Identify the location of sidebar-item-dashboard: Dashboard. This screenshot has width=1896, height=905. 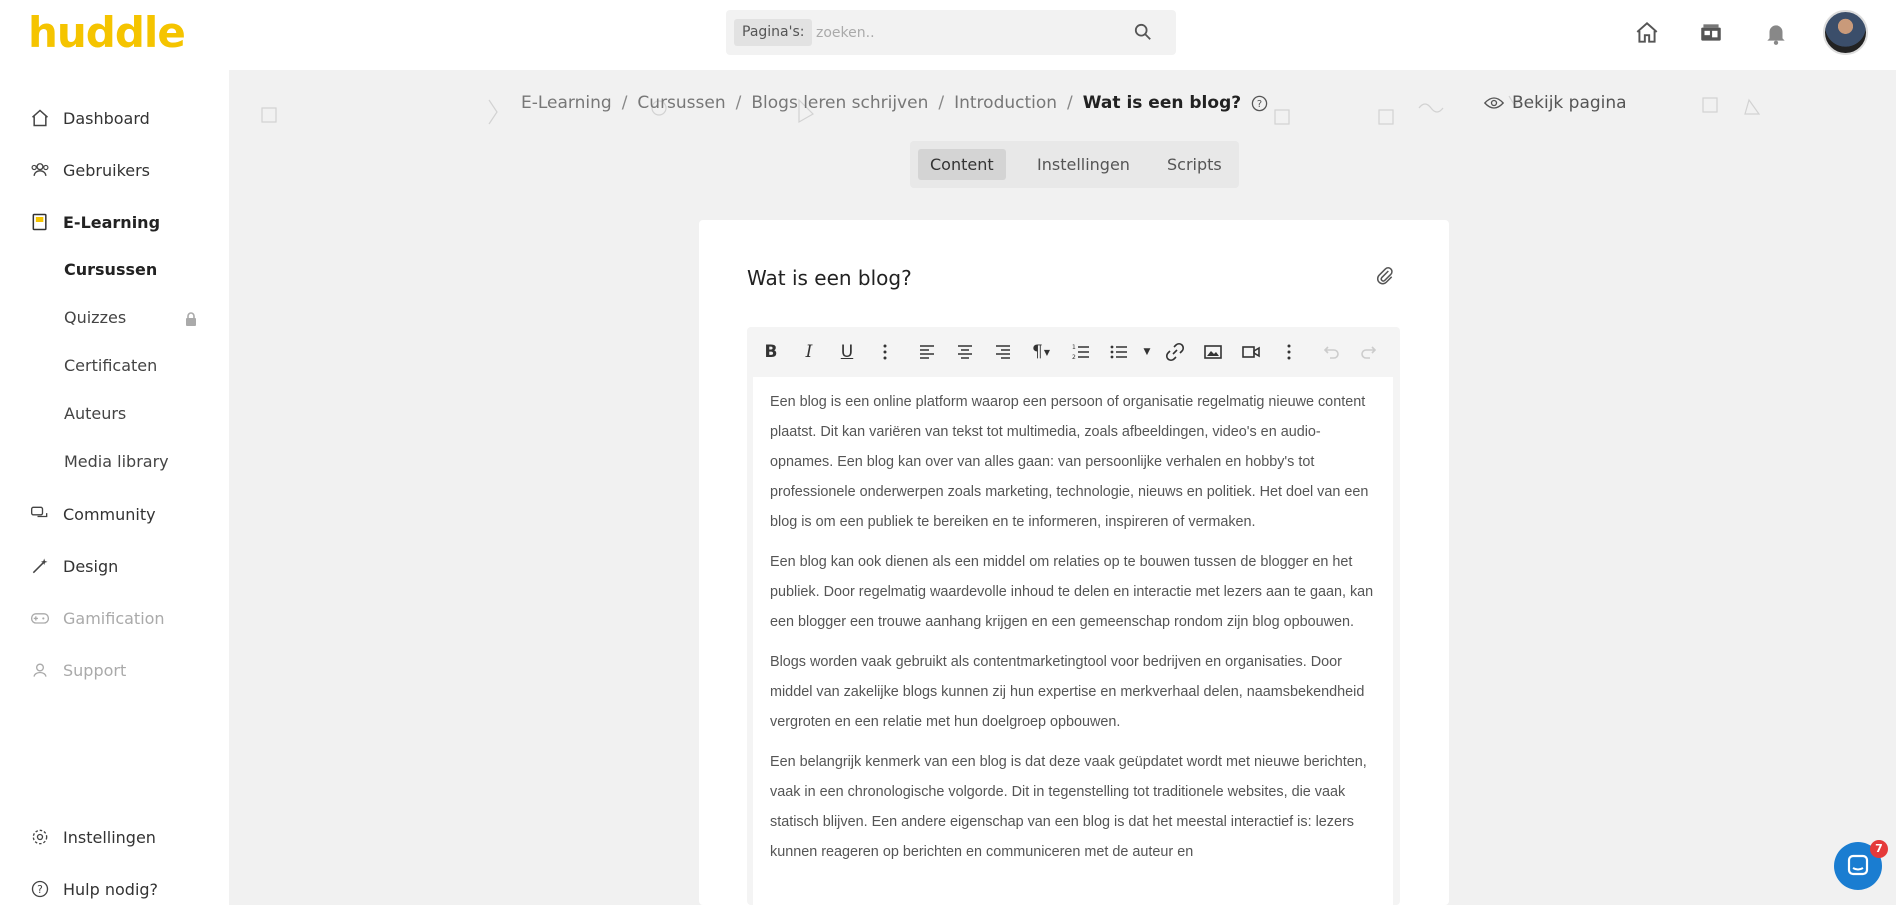
(90, 118).